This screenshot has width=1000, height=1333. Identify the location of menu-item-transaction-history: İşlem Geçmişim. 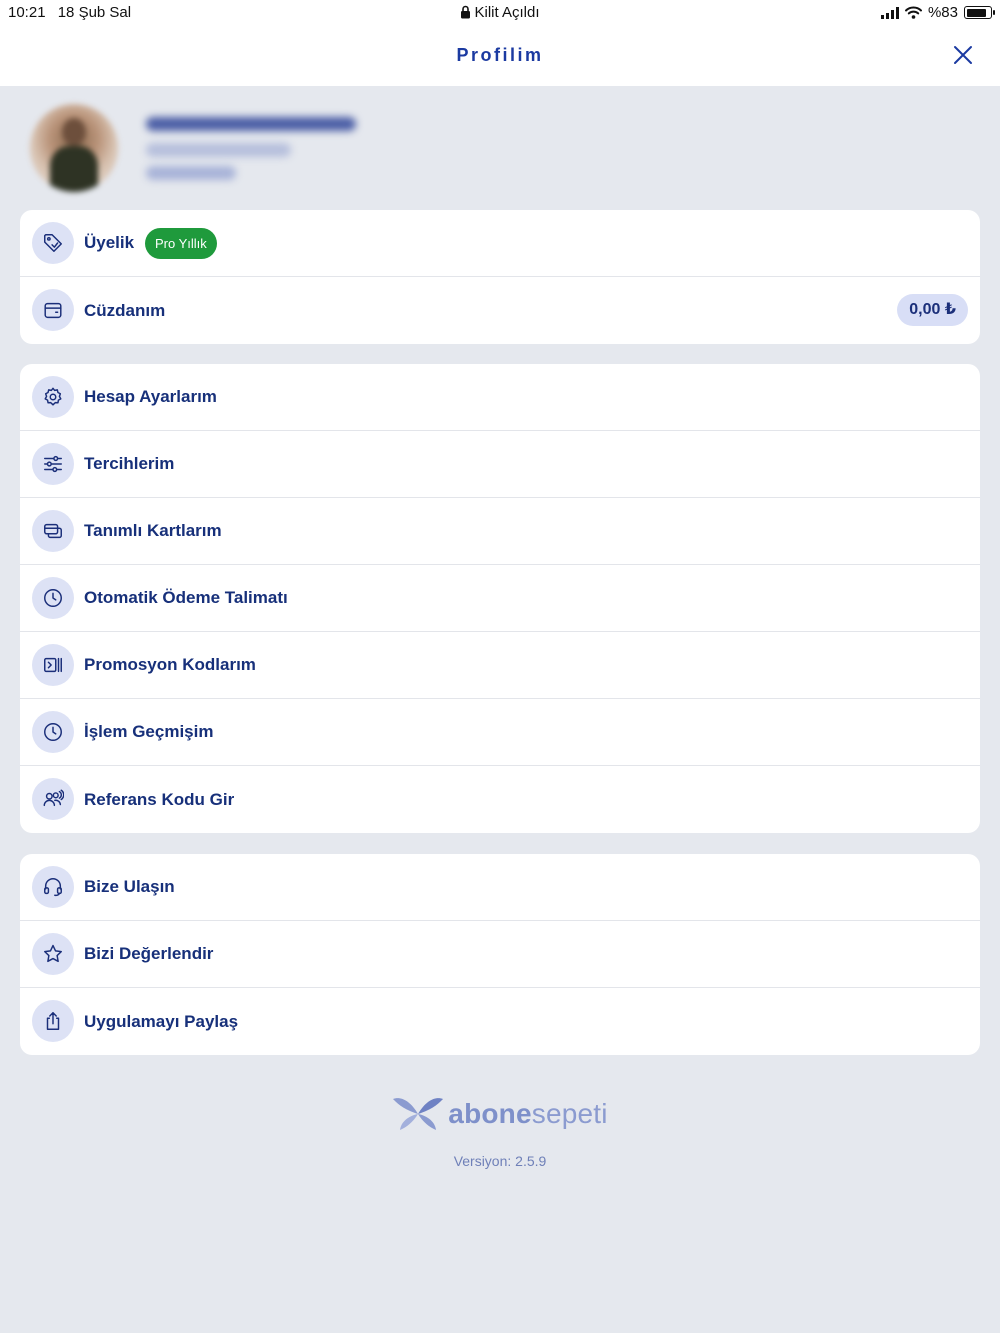
(500, 732).